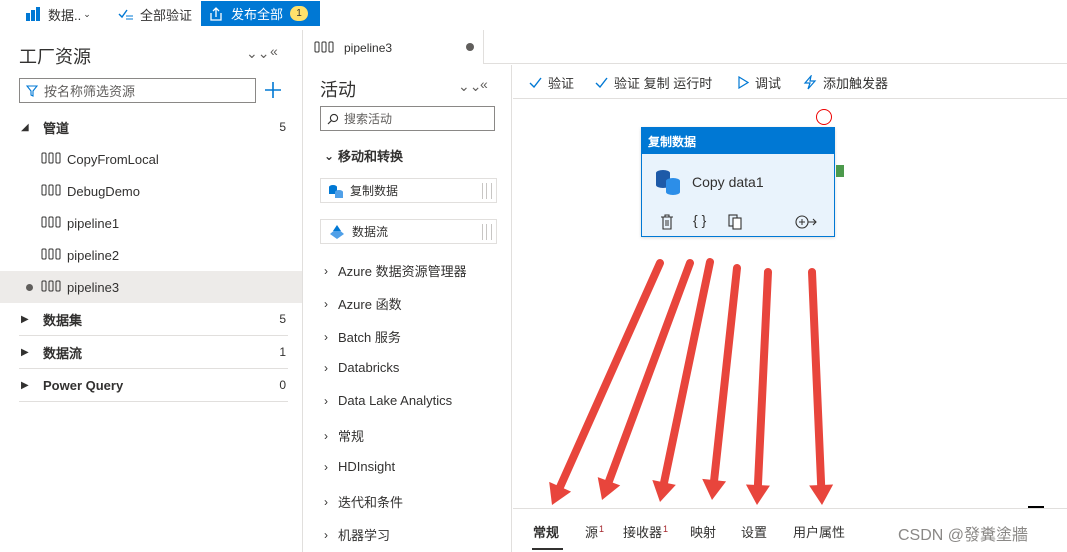 The image size is (1067, 552). What do you see at coordinates (151, 255) in the screenshot?
I see `tree-item-pipeline: pipeline2` at bounding box center [151, 255].